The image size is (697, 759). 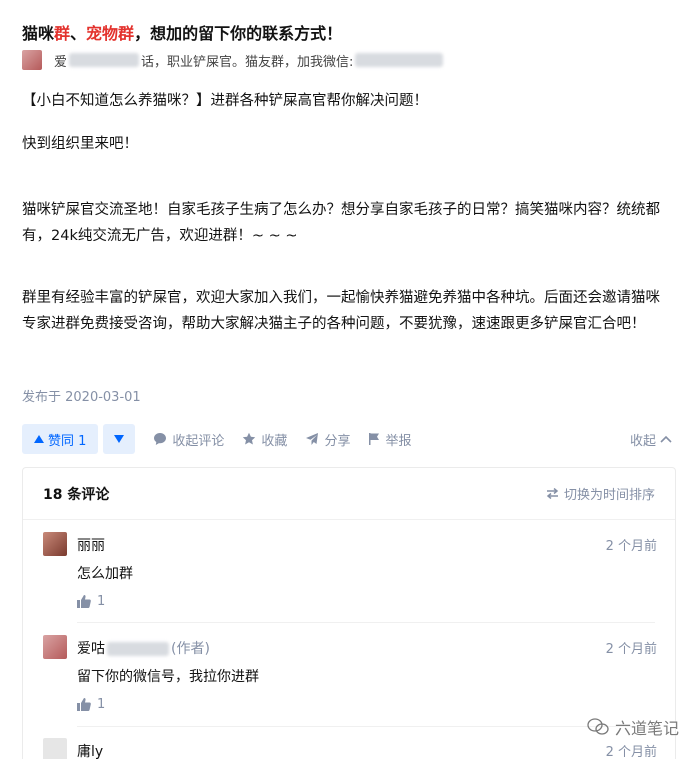 What do you see at coordinates (168, 677) in the screenshot?
I see `comment-text: 留下你的微信号，我拉你进群` at bounding box center [168, 677].